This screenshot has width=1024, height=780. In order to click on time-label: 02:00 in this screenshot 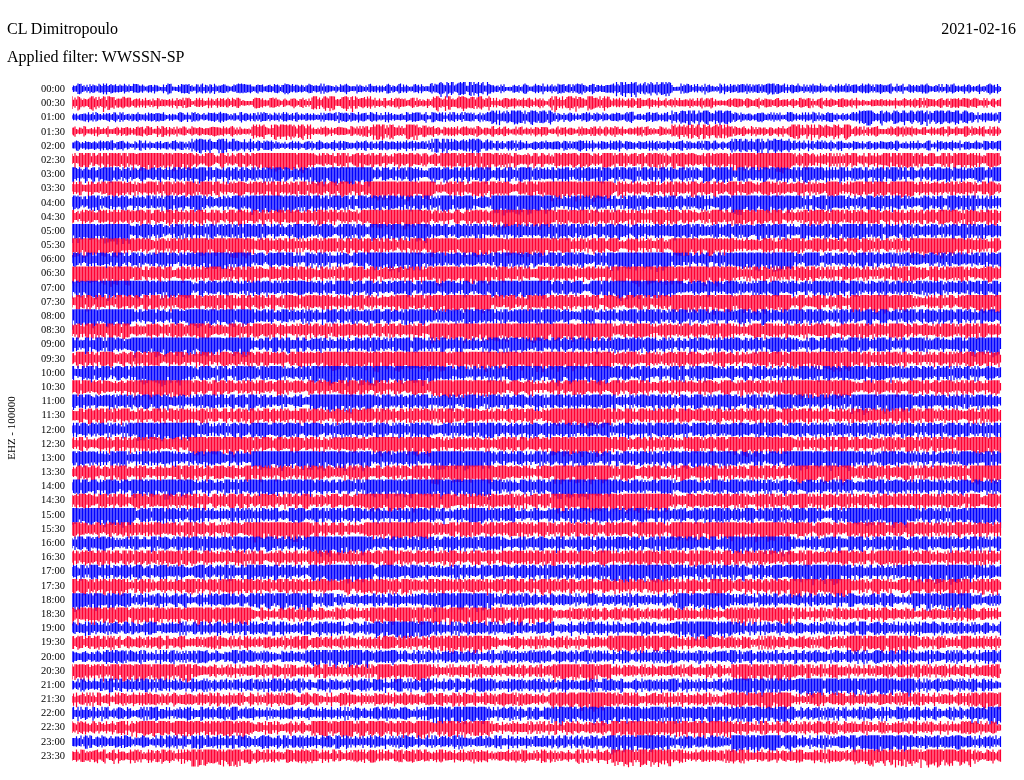, I will do `click(53, 145)`.